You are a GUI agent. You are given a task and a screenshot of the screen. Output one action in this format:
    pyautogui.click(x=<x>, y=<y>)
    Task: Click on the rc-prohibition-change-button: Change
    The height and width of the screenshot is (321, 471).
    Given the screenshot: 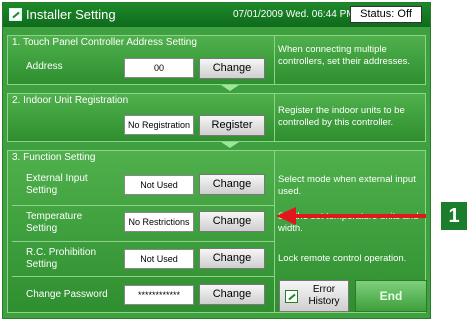 What is the action you would take?
    pyautogui.click(x=232, y=258)
    